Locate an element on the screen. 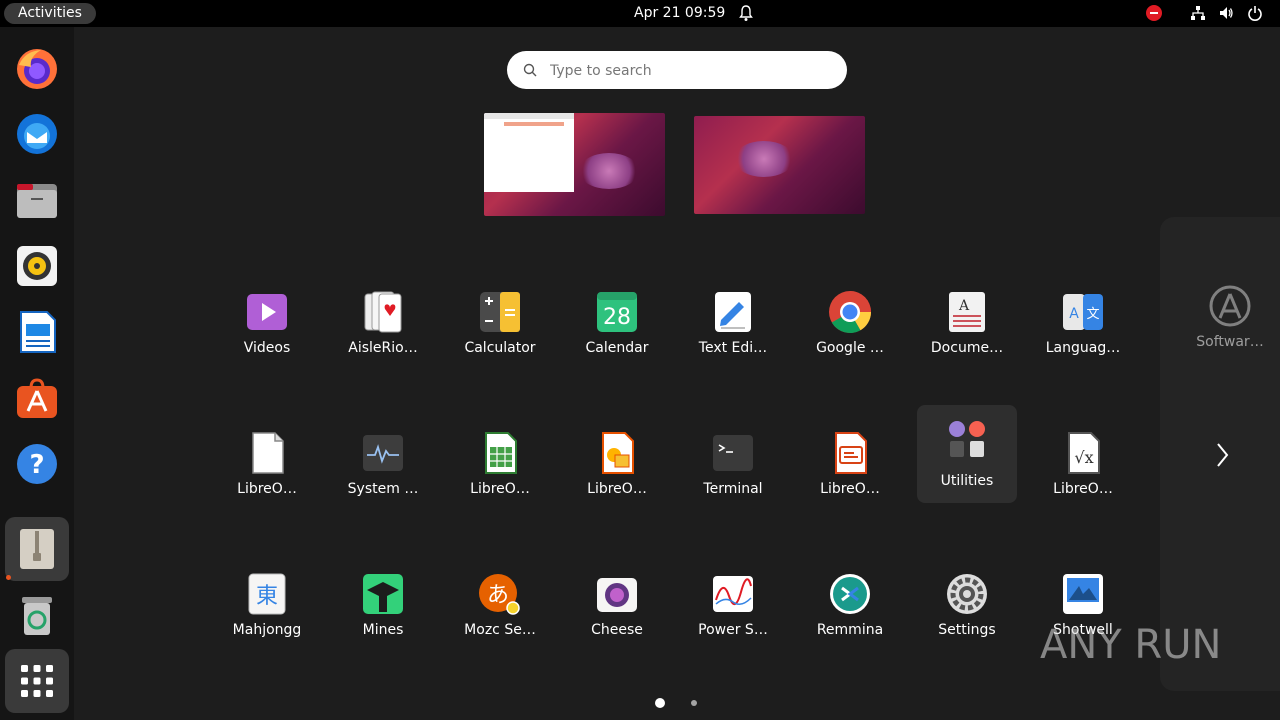 The image size is (1280, 720). app-terminal: Terminal is located at coordinates (733, 466).